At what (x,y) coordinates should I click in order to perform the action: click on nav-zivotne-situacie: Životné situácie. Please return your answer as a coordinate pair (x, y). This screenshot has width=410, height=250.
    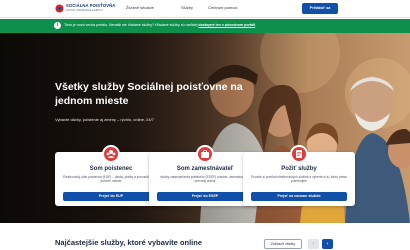
    Looking at the image, I should click on (140, 7).